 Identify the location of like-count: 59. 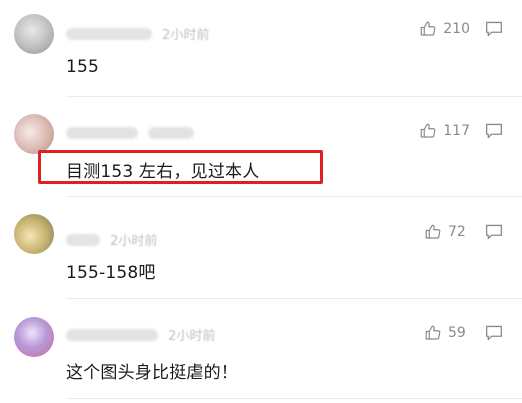
(457, 333).